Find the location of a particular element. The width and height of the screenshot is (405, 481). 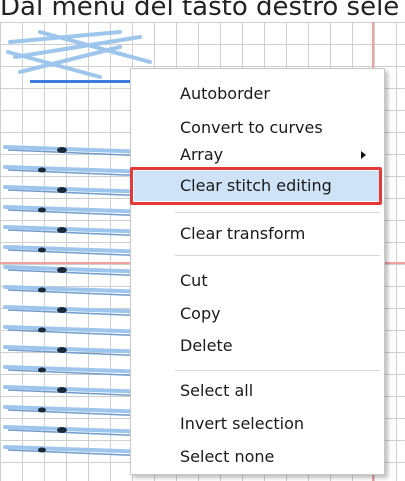

menu-item-label: Delete is located at coordinates (206, 345).